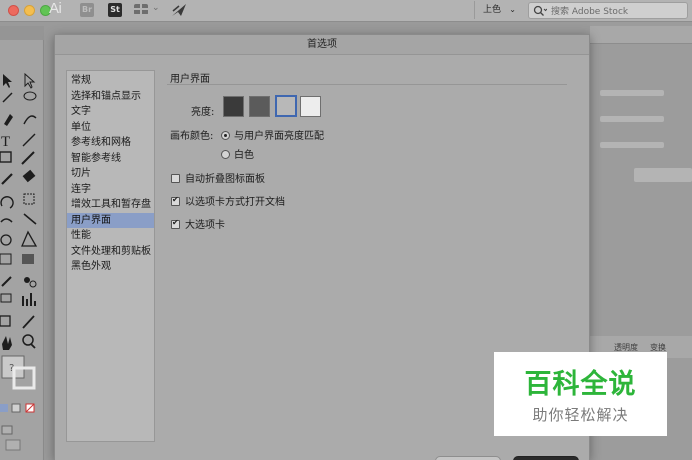 The height and width of the screenshot is (460, 692). Describe the element at coordinates (7, 179) in the screenshot. I see `shaper-tool-icon` at that location.